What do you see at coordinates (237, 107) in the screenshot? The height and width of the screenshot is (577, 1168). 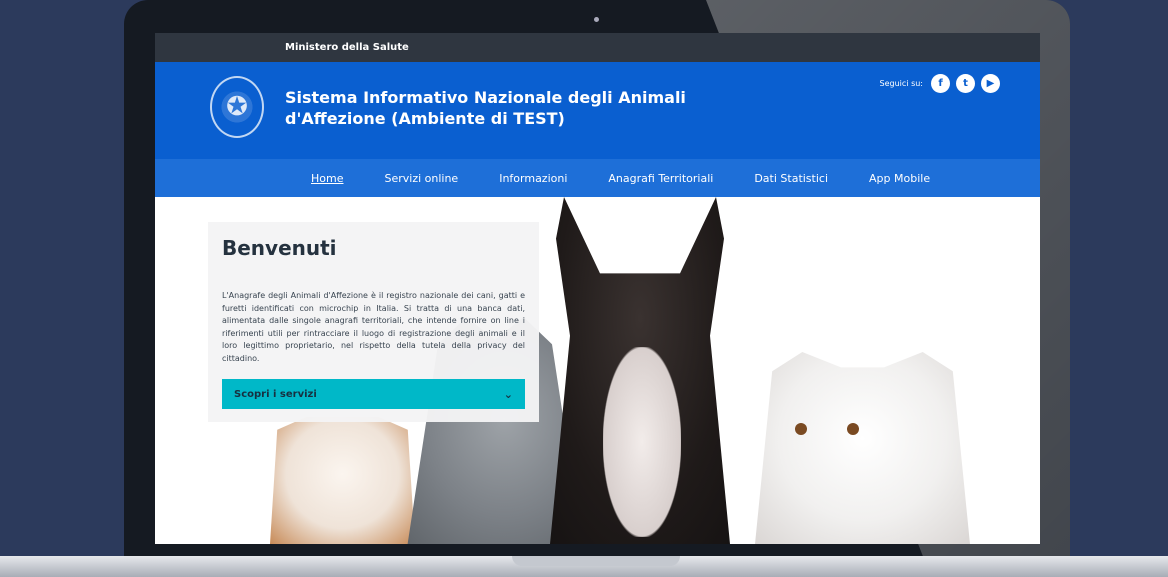 I see `republic-emblem-icon: ✪` at bounding box center [237, 107].